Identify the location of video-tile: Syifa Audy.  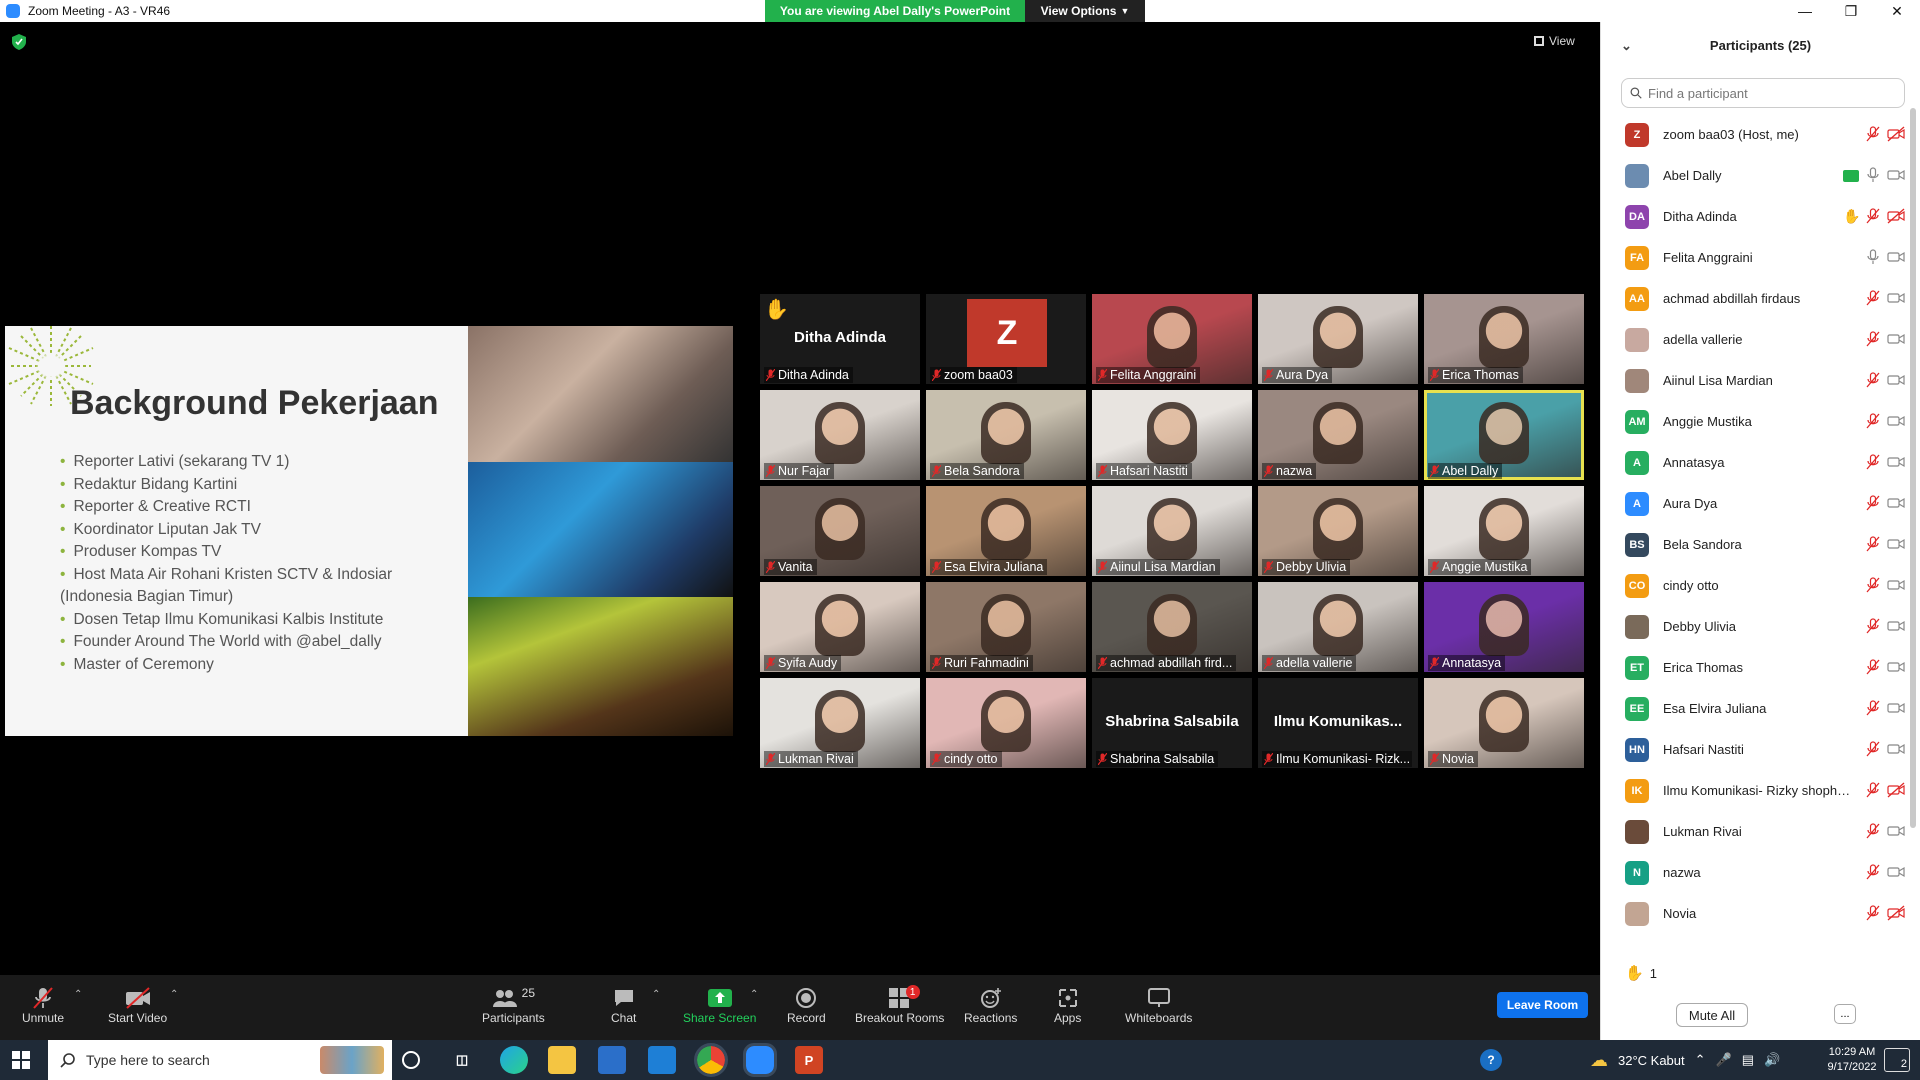
(840, 627).